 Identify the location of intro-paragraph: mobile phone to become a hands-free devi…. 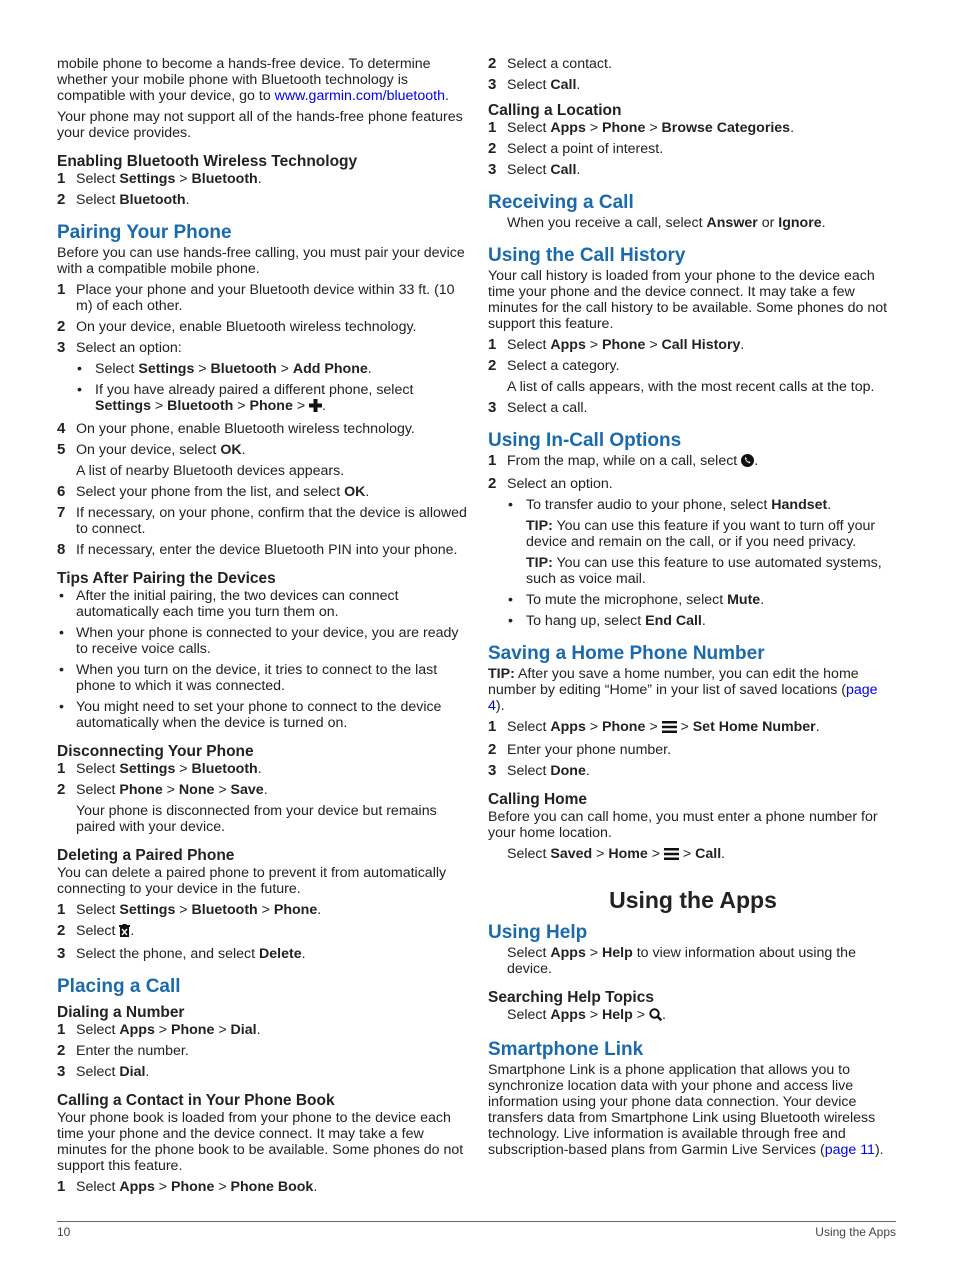
(262, 80).